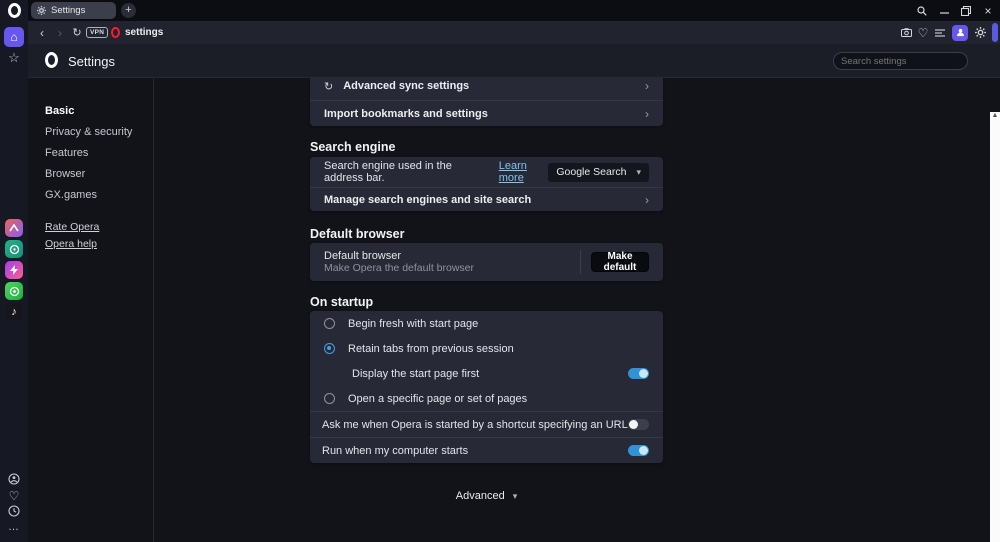  Describe the element at coordinates (363, 256) in the screenshot. I see `row-title: Default browser` at that location.